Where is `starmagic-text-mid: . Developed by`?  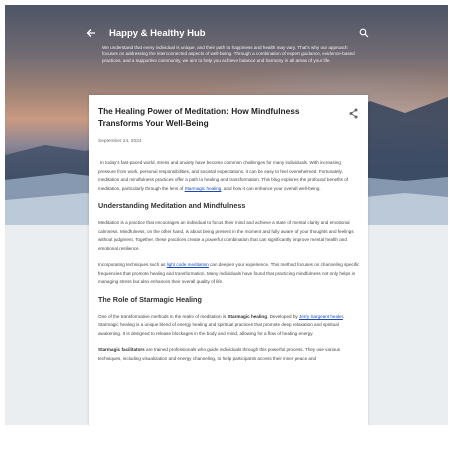 starmagic-text-mid: . Developed by is located at coordinates (283, 316).